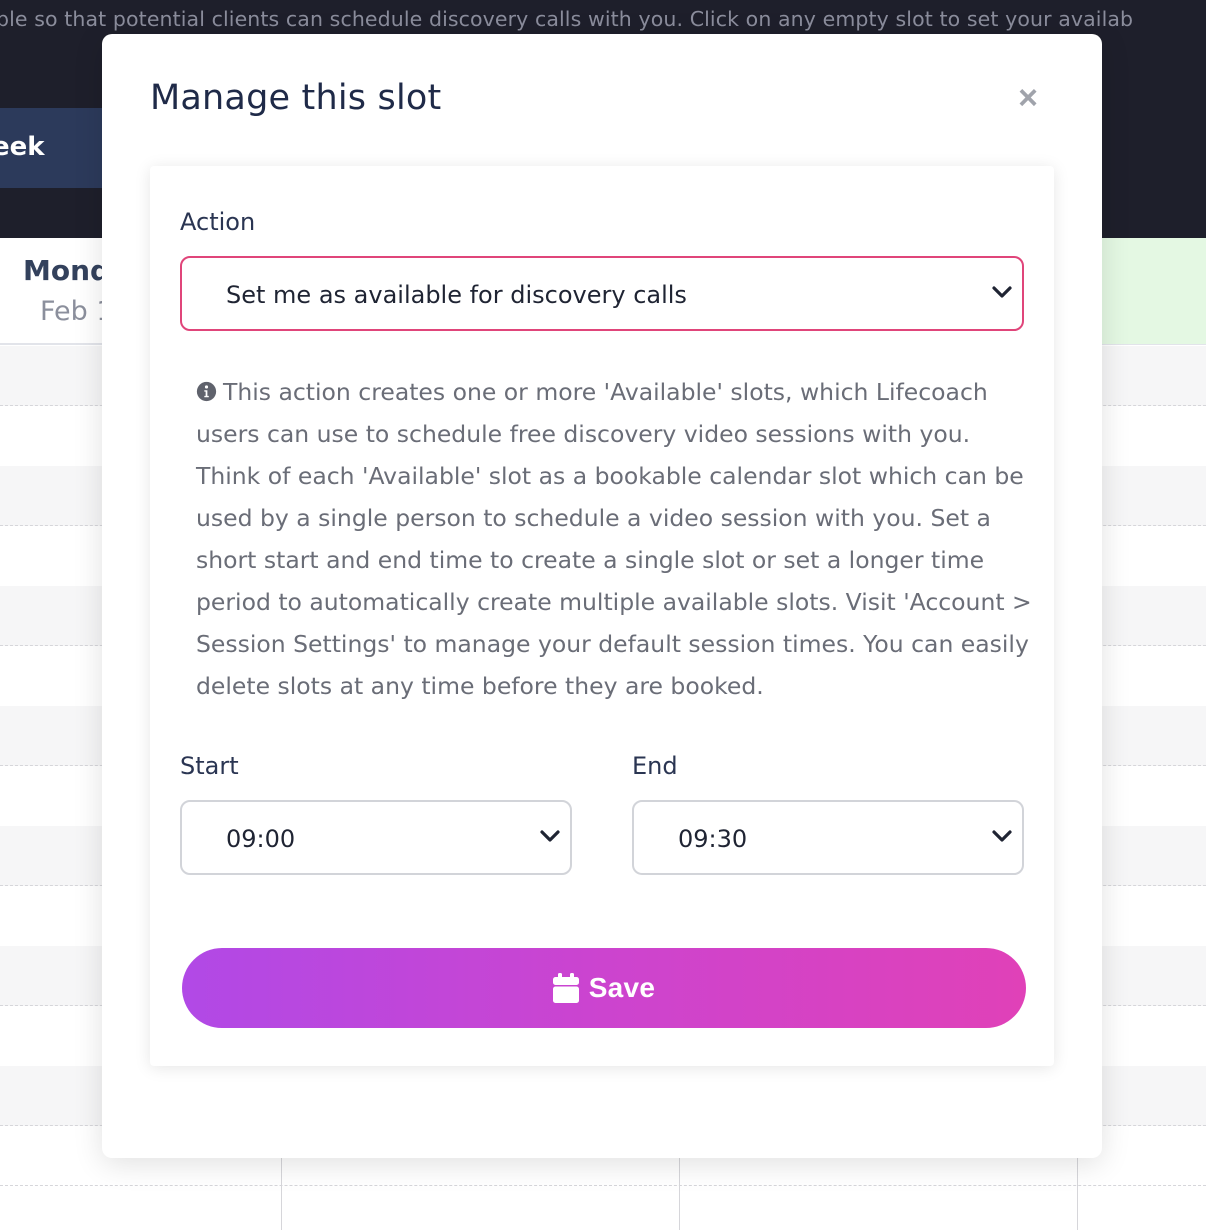 The width and height of the screenshot is (1206, 1230). Describe the element at coordinates (565, 988) in the screenshot. I see `calendar-icon` at that location.